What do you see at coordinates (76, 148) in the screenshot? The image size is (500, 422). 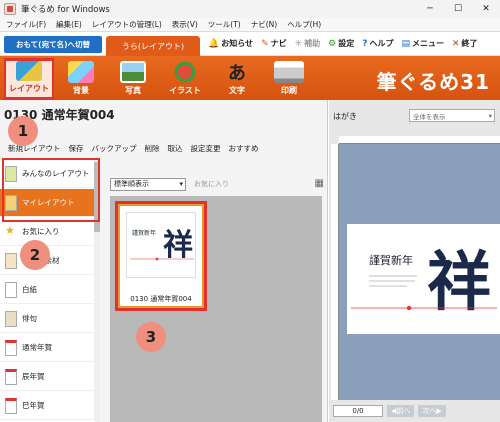 I see `save-button: 保存` at bounding box center [76, 148].